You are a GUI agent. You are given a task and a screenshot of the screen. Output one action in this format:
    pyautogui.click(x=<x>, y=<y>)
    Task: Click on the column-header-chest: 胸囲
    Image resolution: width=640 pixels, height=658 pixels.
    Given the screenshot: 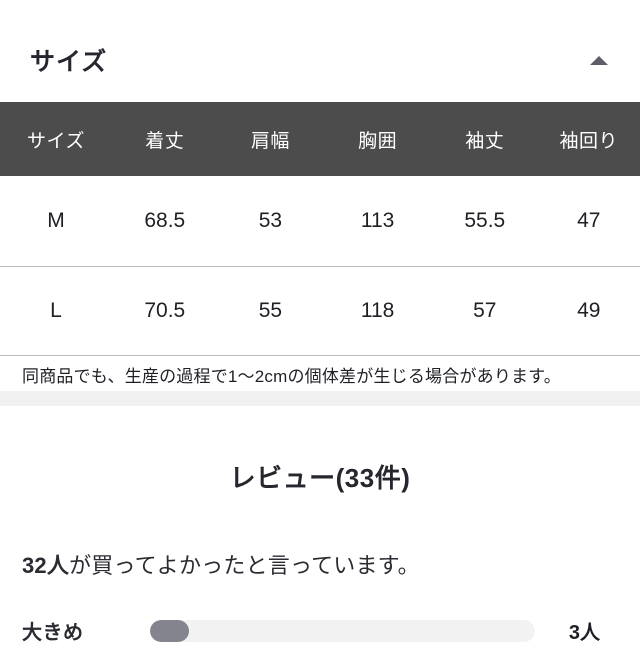 What is the action you would take?
    pyautogui.click(x=378, y=141)
    